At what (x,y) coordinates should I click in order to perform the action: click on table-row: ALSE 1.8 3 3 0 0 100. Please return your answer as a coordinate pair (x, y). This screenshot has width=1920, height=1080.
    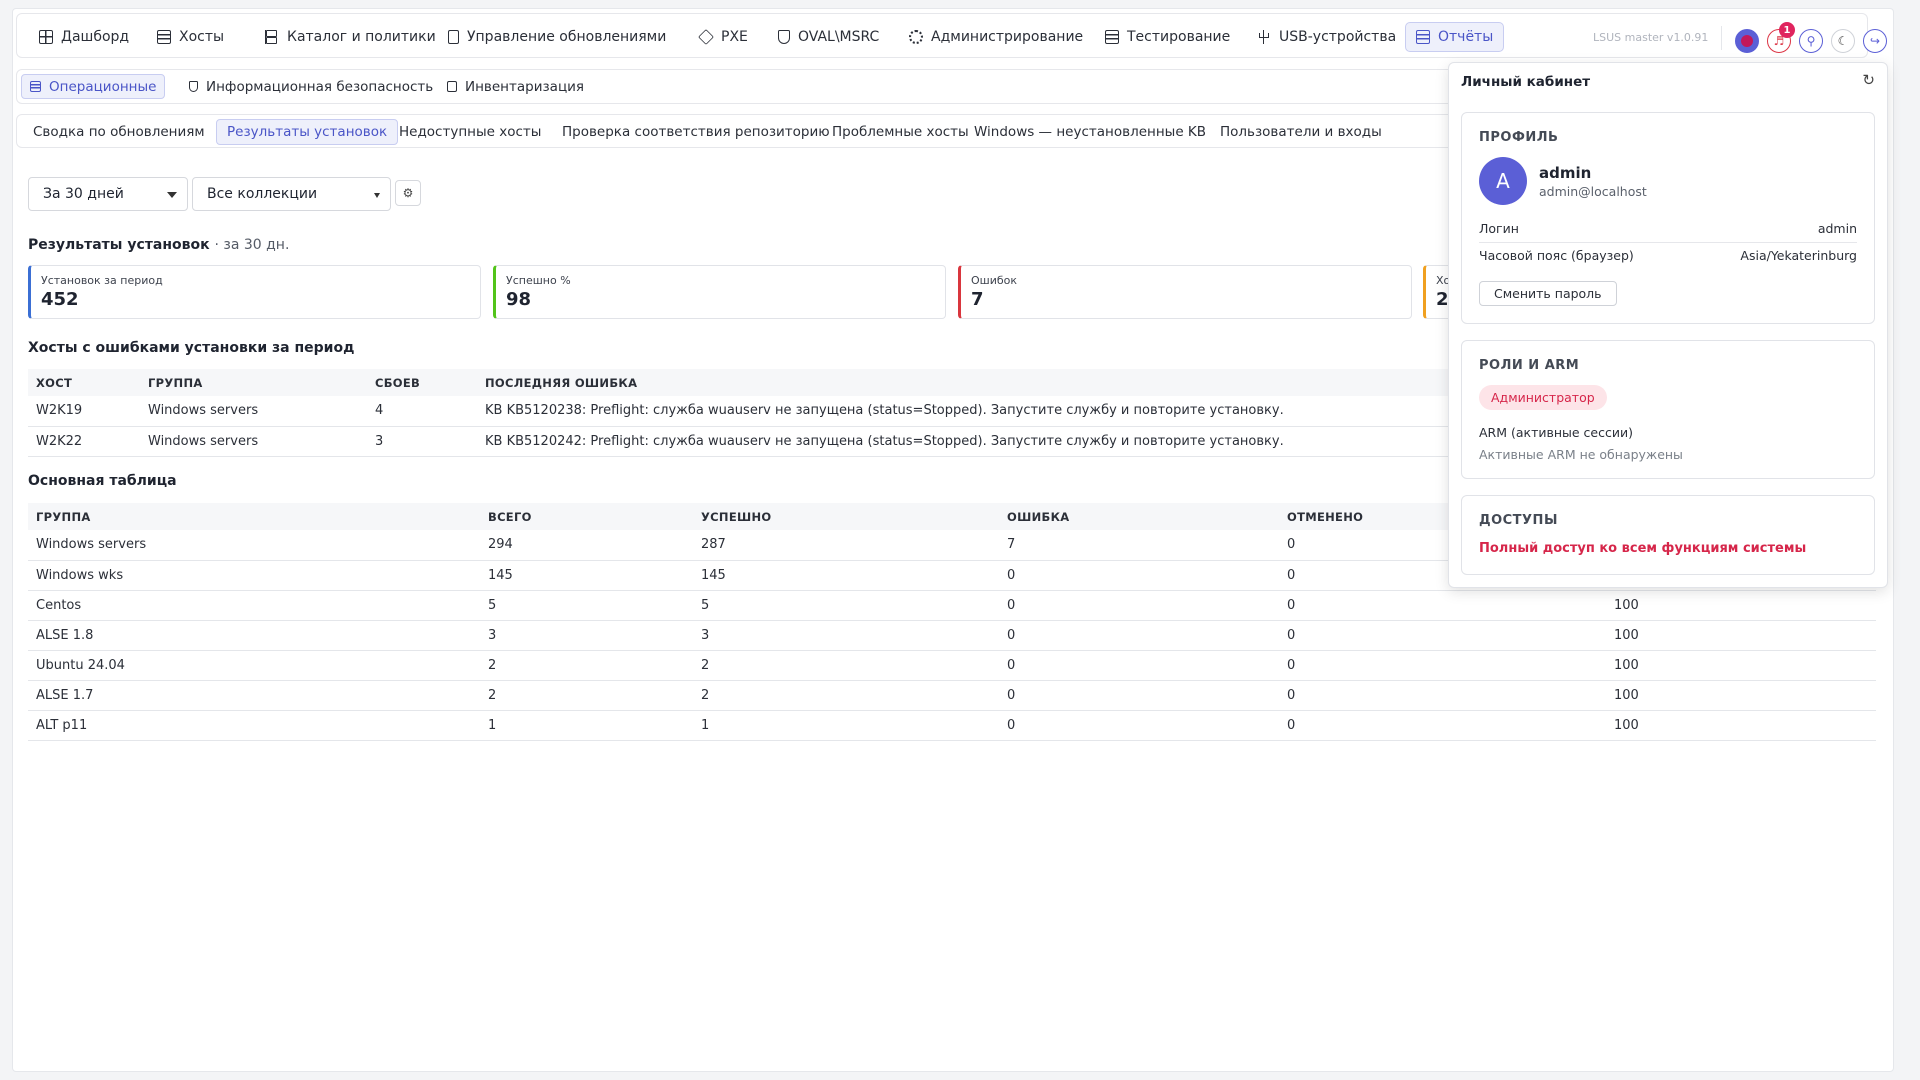
    Looking at the image, I should click on (952, 635).